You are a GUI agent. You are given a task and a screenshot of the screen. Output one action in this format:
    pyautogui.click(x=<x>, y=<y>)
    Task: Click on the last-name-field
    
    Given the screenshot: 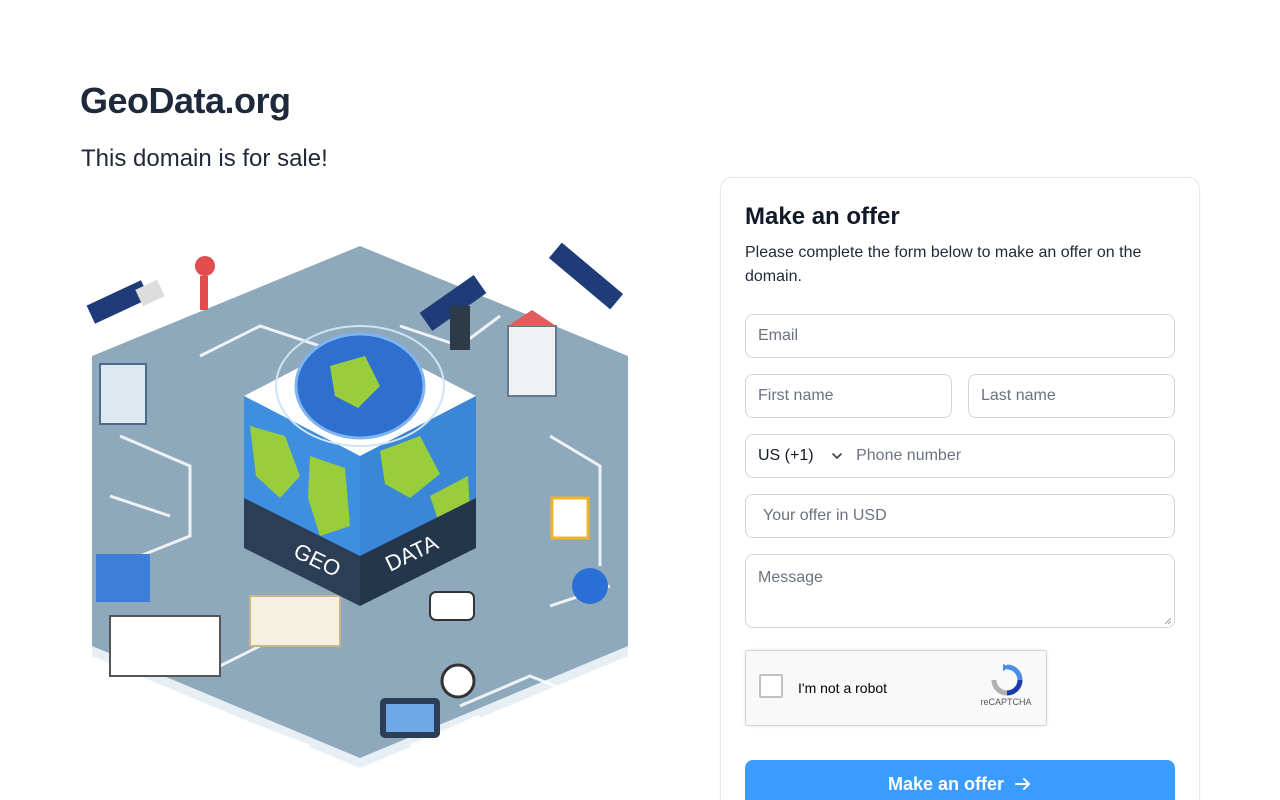 What is the action you would take?
    pyautogui.click(x=1071, y=396)
    